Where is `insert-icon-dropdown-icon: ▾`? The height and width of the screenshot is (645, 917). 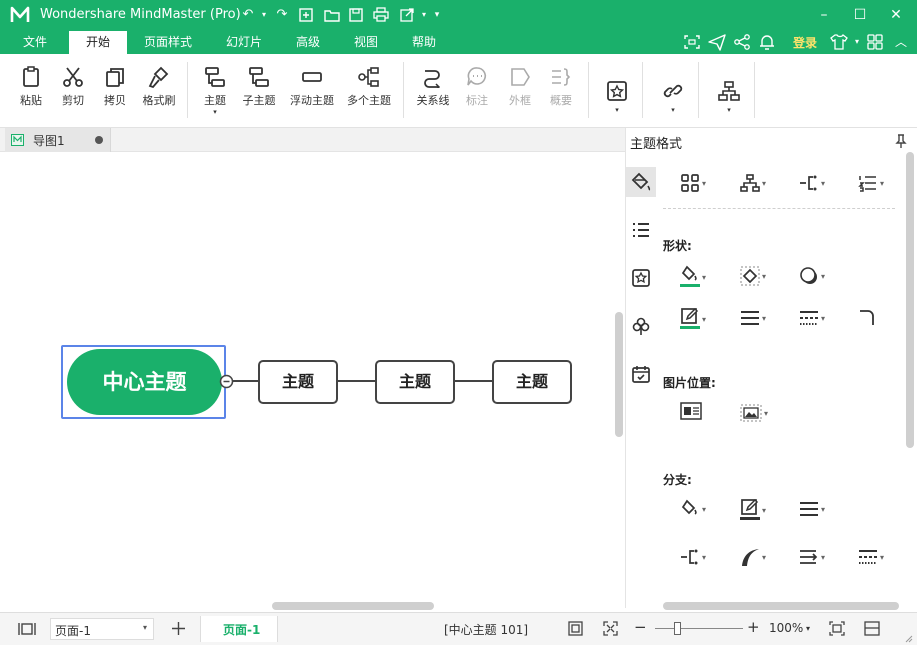 insert-icon-dropdown-icon: ▾ is located at coordinates (617, 110).